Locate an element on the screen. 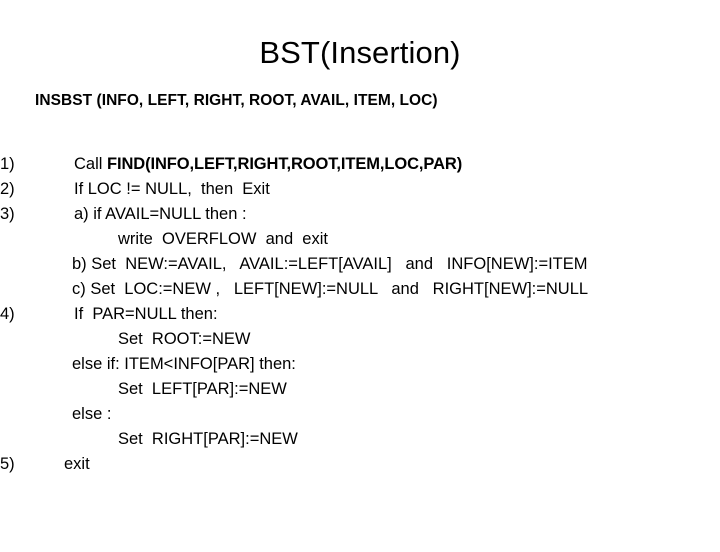 The width and height of the screenshot is (720, 552). step-text-3: a) if AVAIL=NULL then : is located at coordinates (160, 214).